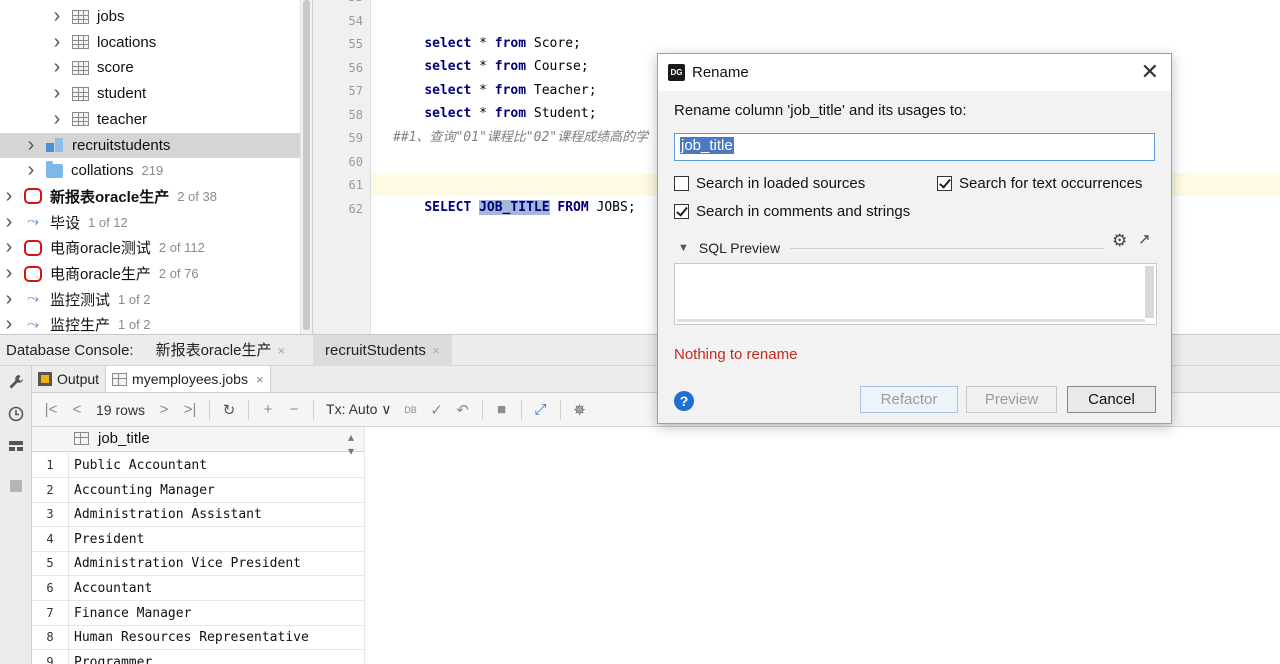  I want to click on preview-button: Preview, so click(1011, 399).